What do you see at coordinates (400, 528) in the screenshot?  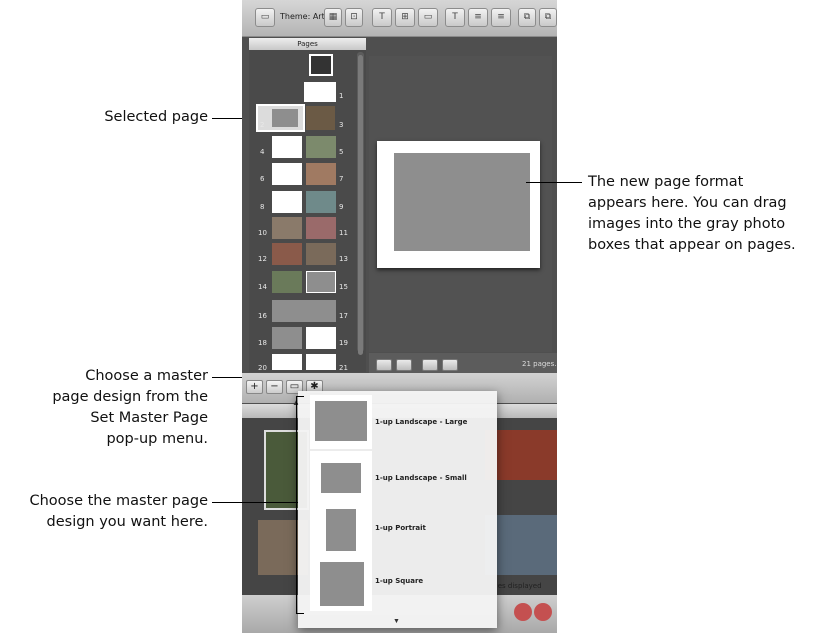 I see `master-item-label: 1-up Portrait` at bounding box center [400, 528].